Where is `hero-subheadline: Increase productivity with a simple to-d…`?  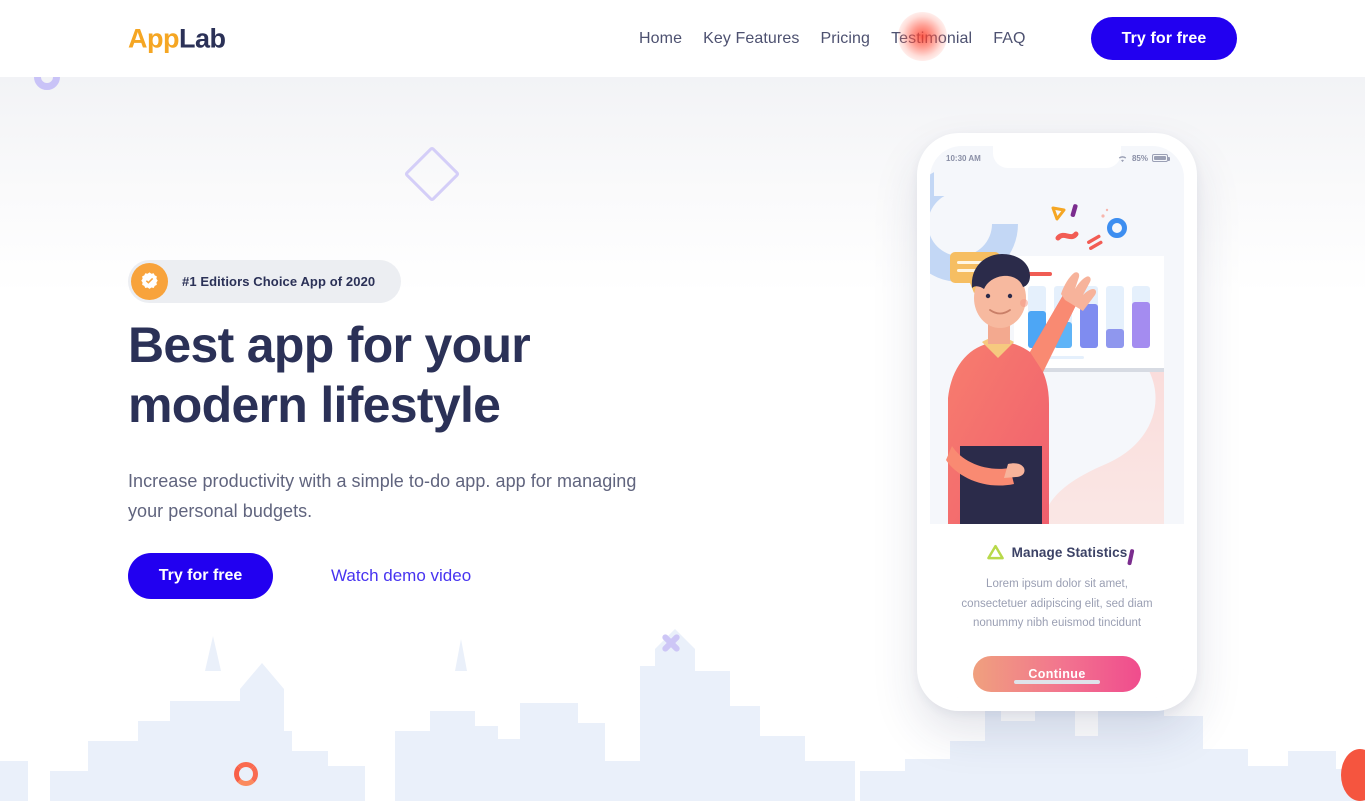
hero-subheadline: Increase productivity with a simple to-d… is located at coordinates (382, 496).